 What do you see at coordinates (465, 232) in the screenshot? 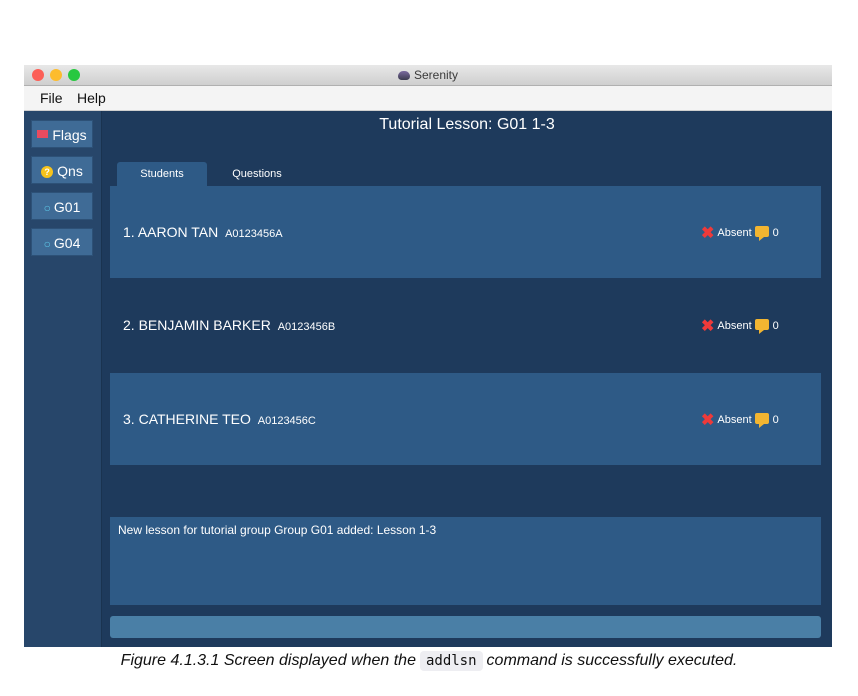
I see `student-card: 1. AARON TAN A0123456A ✖ Absent 0` at bounding box center [465, 232].